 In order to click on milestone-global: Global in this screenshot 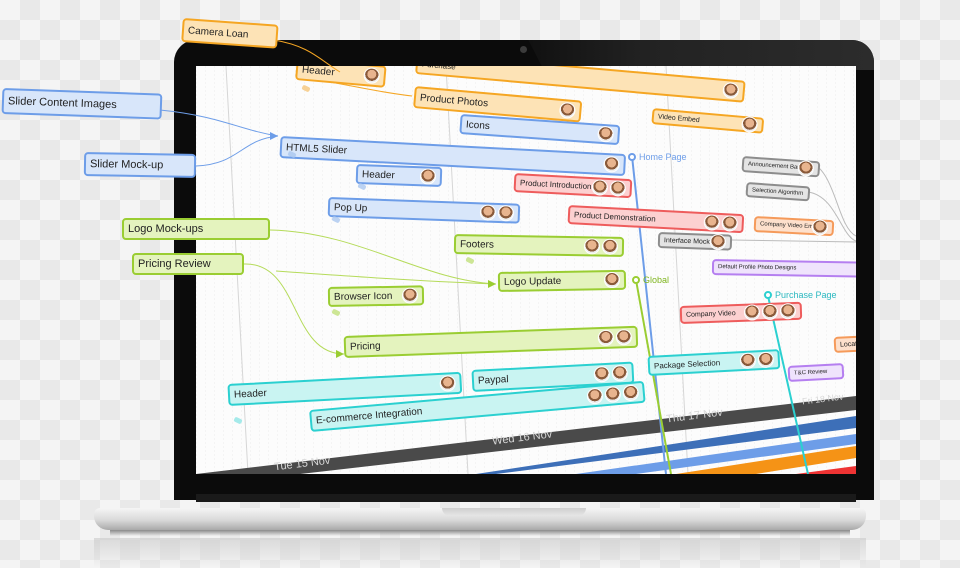, I will do `click(650, 280)`.